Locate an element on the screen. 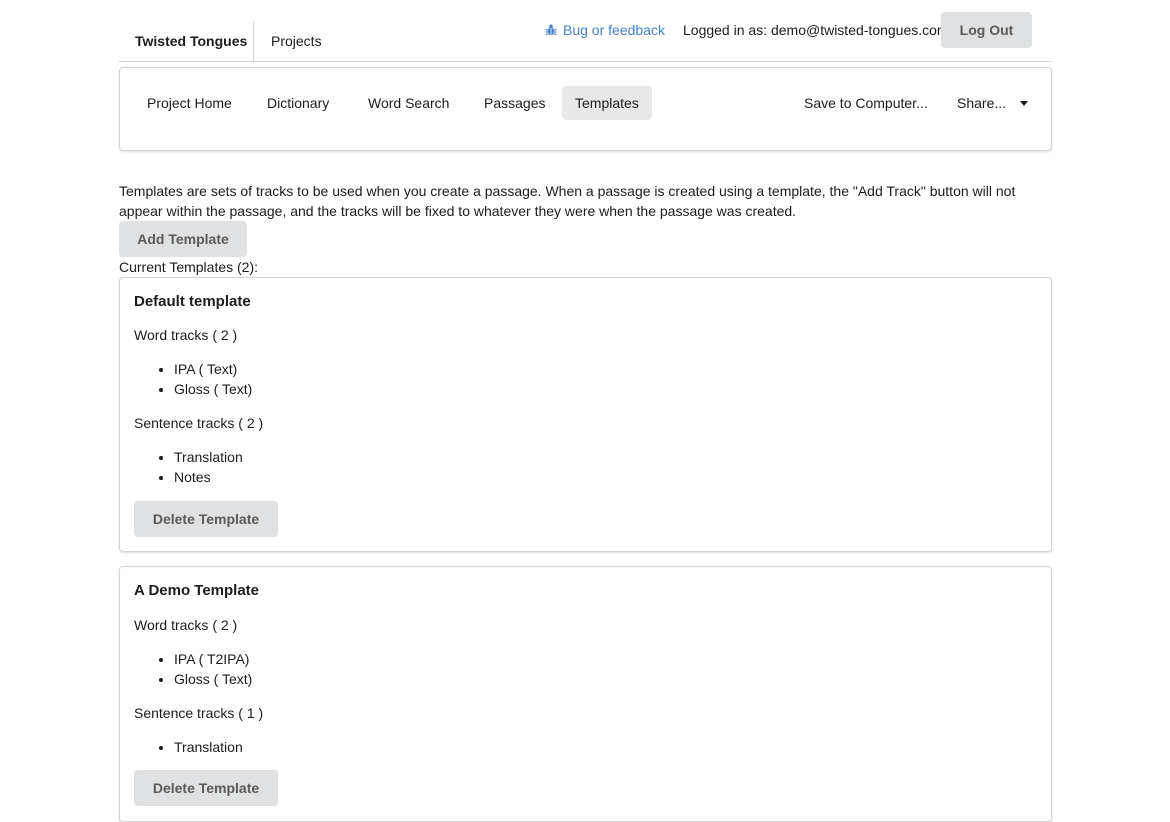 This screenshot has width=1170, height=822. menu-item-dictionary: Dictionary is located at coordinates (298, 103).